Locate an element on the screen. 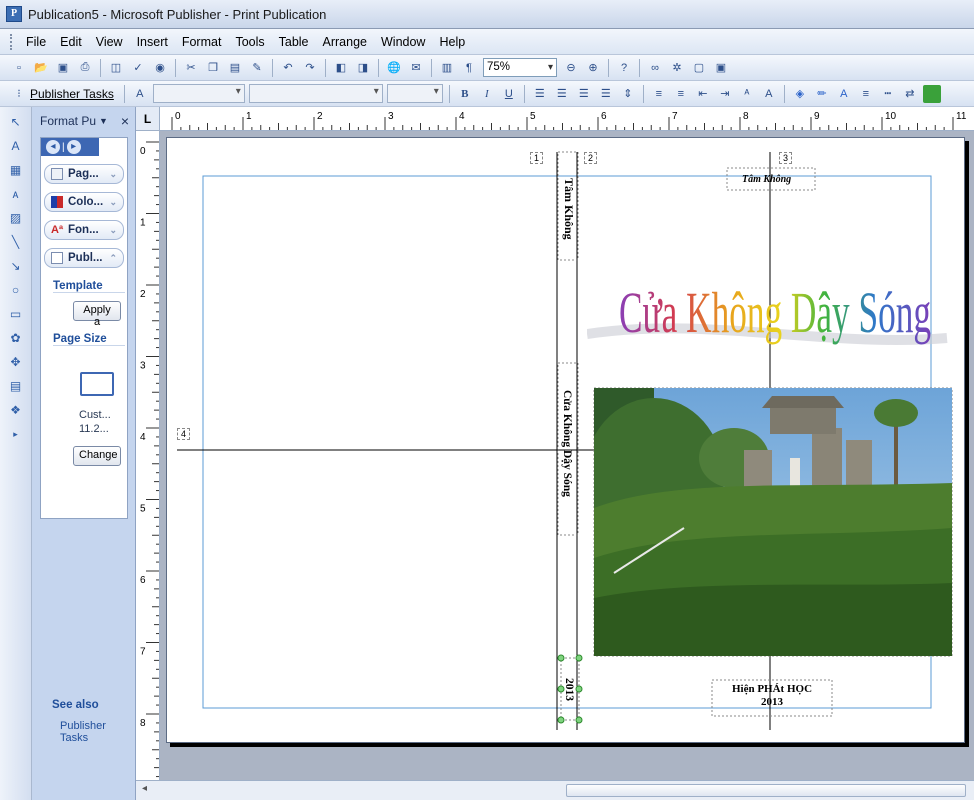 The height and width of the screenshot is (800, 974). zoom-out-icon: ⊖ is located at coordinates (571, 68).